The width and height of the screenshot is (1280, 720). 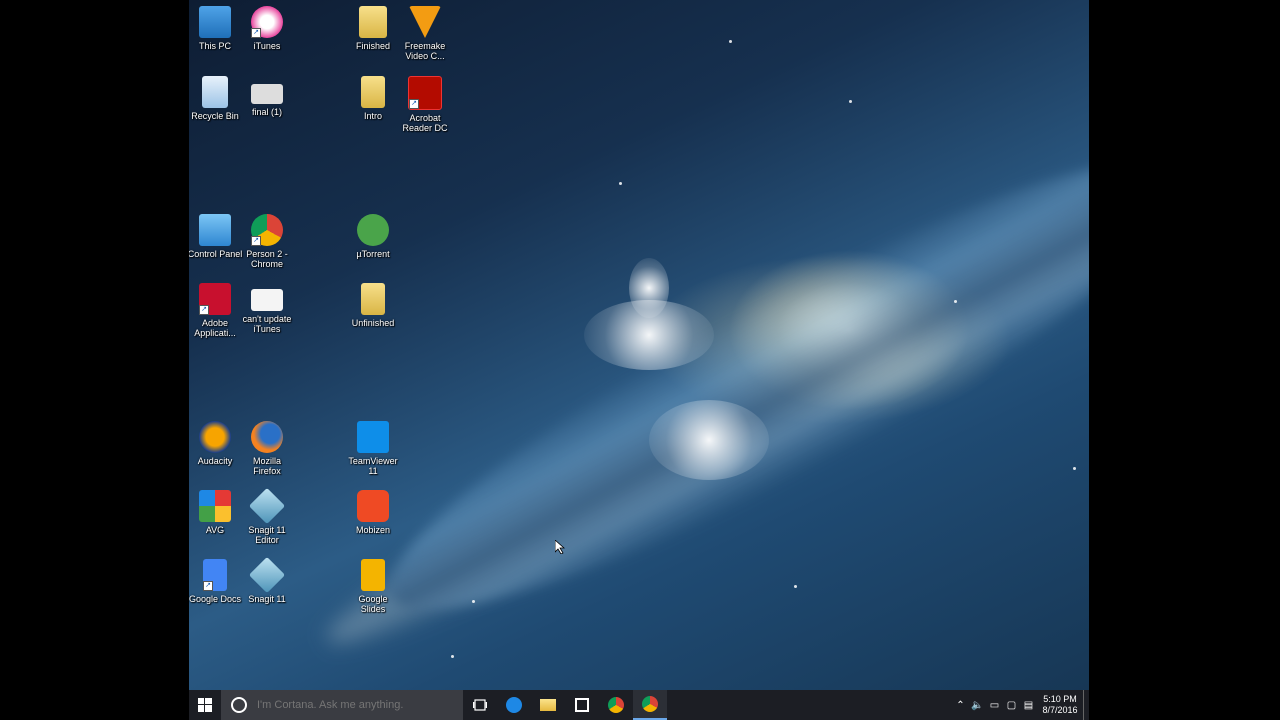 What do you see at coordinates (425, 123) in the screenshot?
I see `icon-label: Acrobat Reader DC` at bounding box center [425, 123].